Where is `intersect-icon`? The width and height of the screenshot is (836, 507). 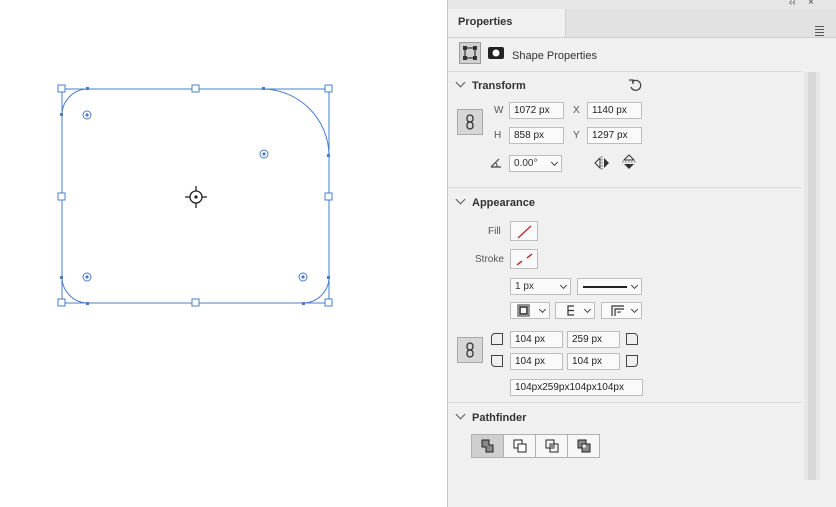 intersect-icon is located at coordinates (552, 446).